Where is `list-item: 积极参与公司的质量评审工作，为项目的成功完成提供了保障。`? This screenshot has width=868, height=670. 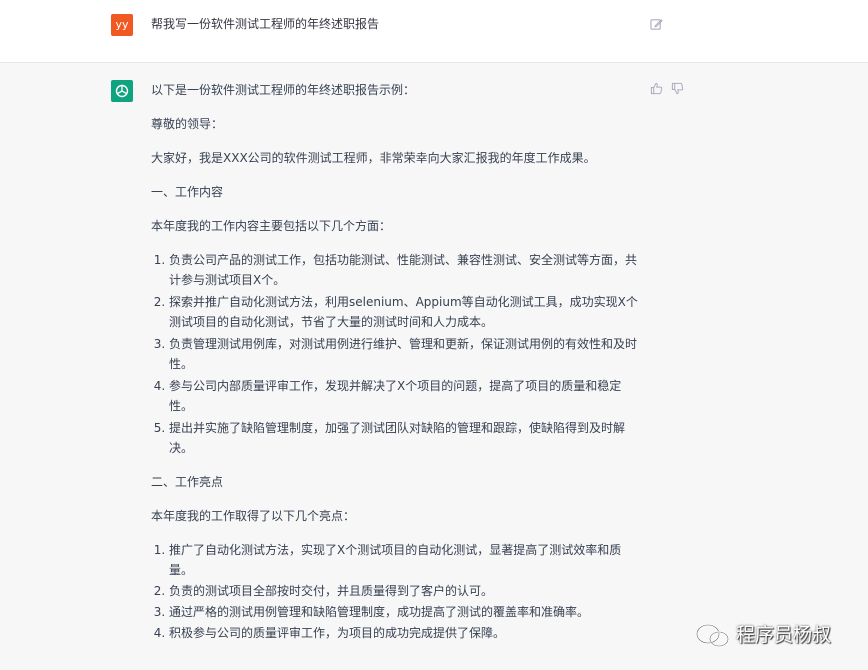 list-item: 积极参与公司的质量评审工作，为项目的成功完成提供了保障。 is located at coordinates (405, 633).